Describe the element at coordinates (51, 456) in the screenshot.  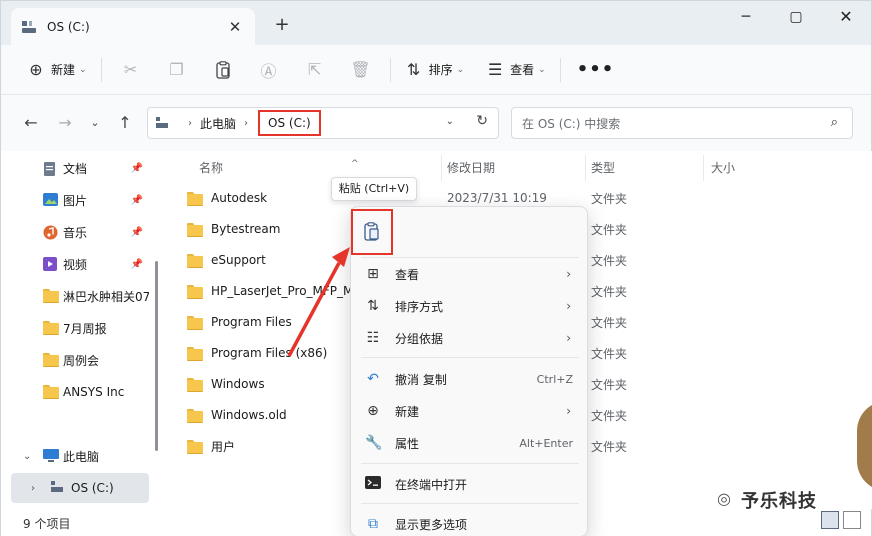
I see `computer-icon` at that location.